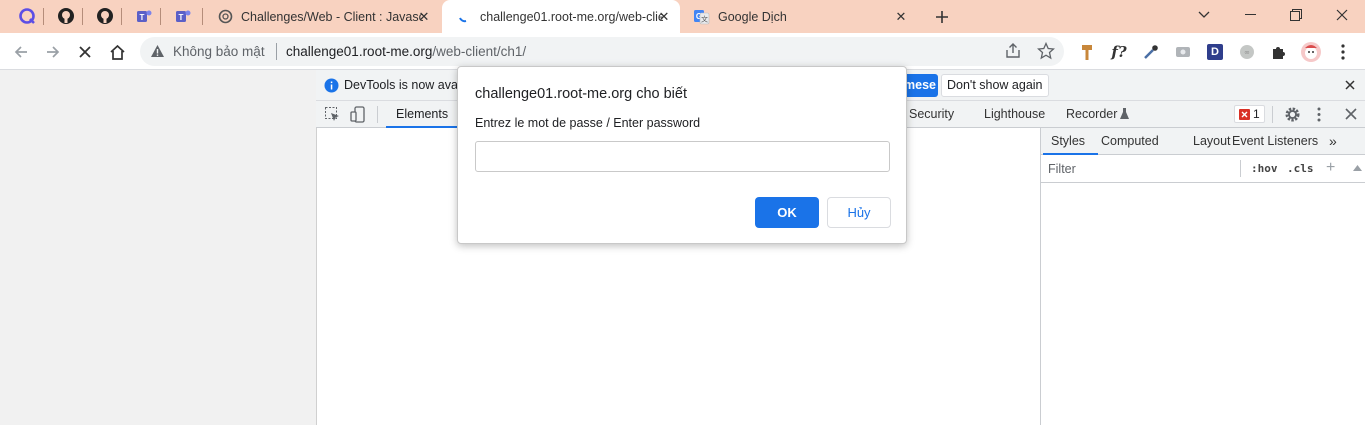  What do you see at coordinates (1124, 115) in the screenshot?
I see `flask-icon` at bounding box center [1124, 115].